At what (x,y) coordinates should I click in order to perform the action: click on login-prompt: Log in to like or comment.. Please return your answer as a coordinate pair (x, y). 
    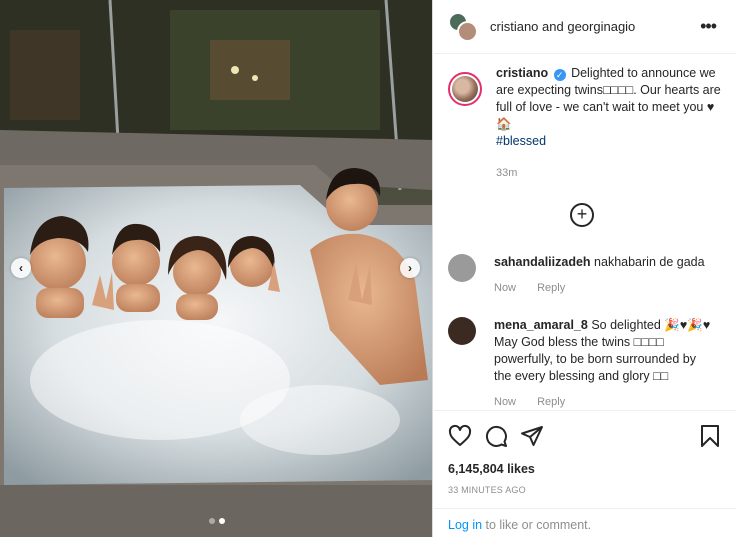
    Looking at the image, I should click on (585, 522).